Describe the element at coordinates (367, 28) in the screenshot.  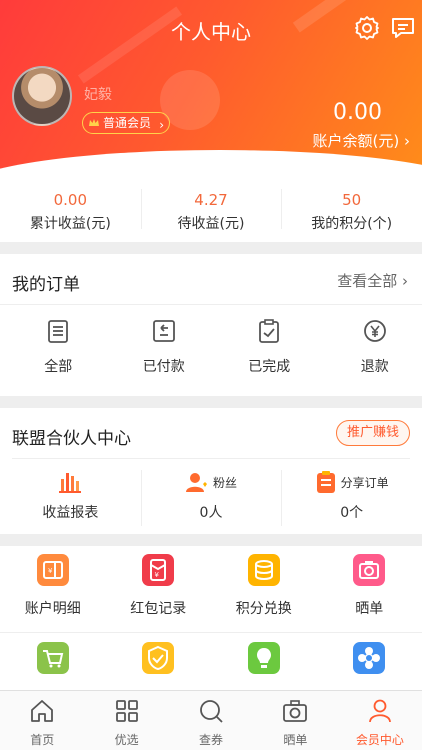
I see `gear-icon` at that location.